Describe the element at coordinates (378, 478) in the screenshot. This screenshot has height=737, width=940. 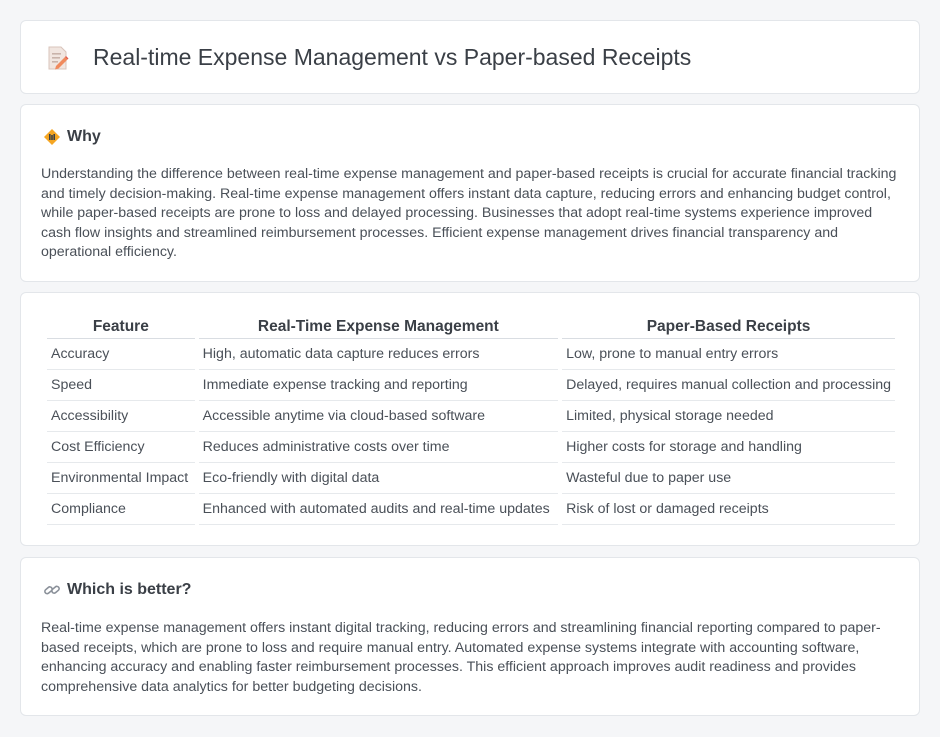
I see `cell-realtime: Eco-friendly with digital data` at that location.